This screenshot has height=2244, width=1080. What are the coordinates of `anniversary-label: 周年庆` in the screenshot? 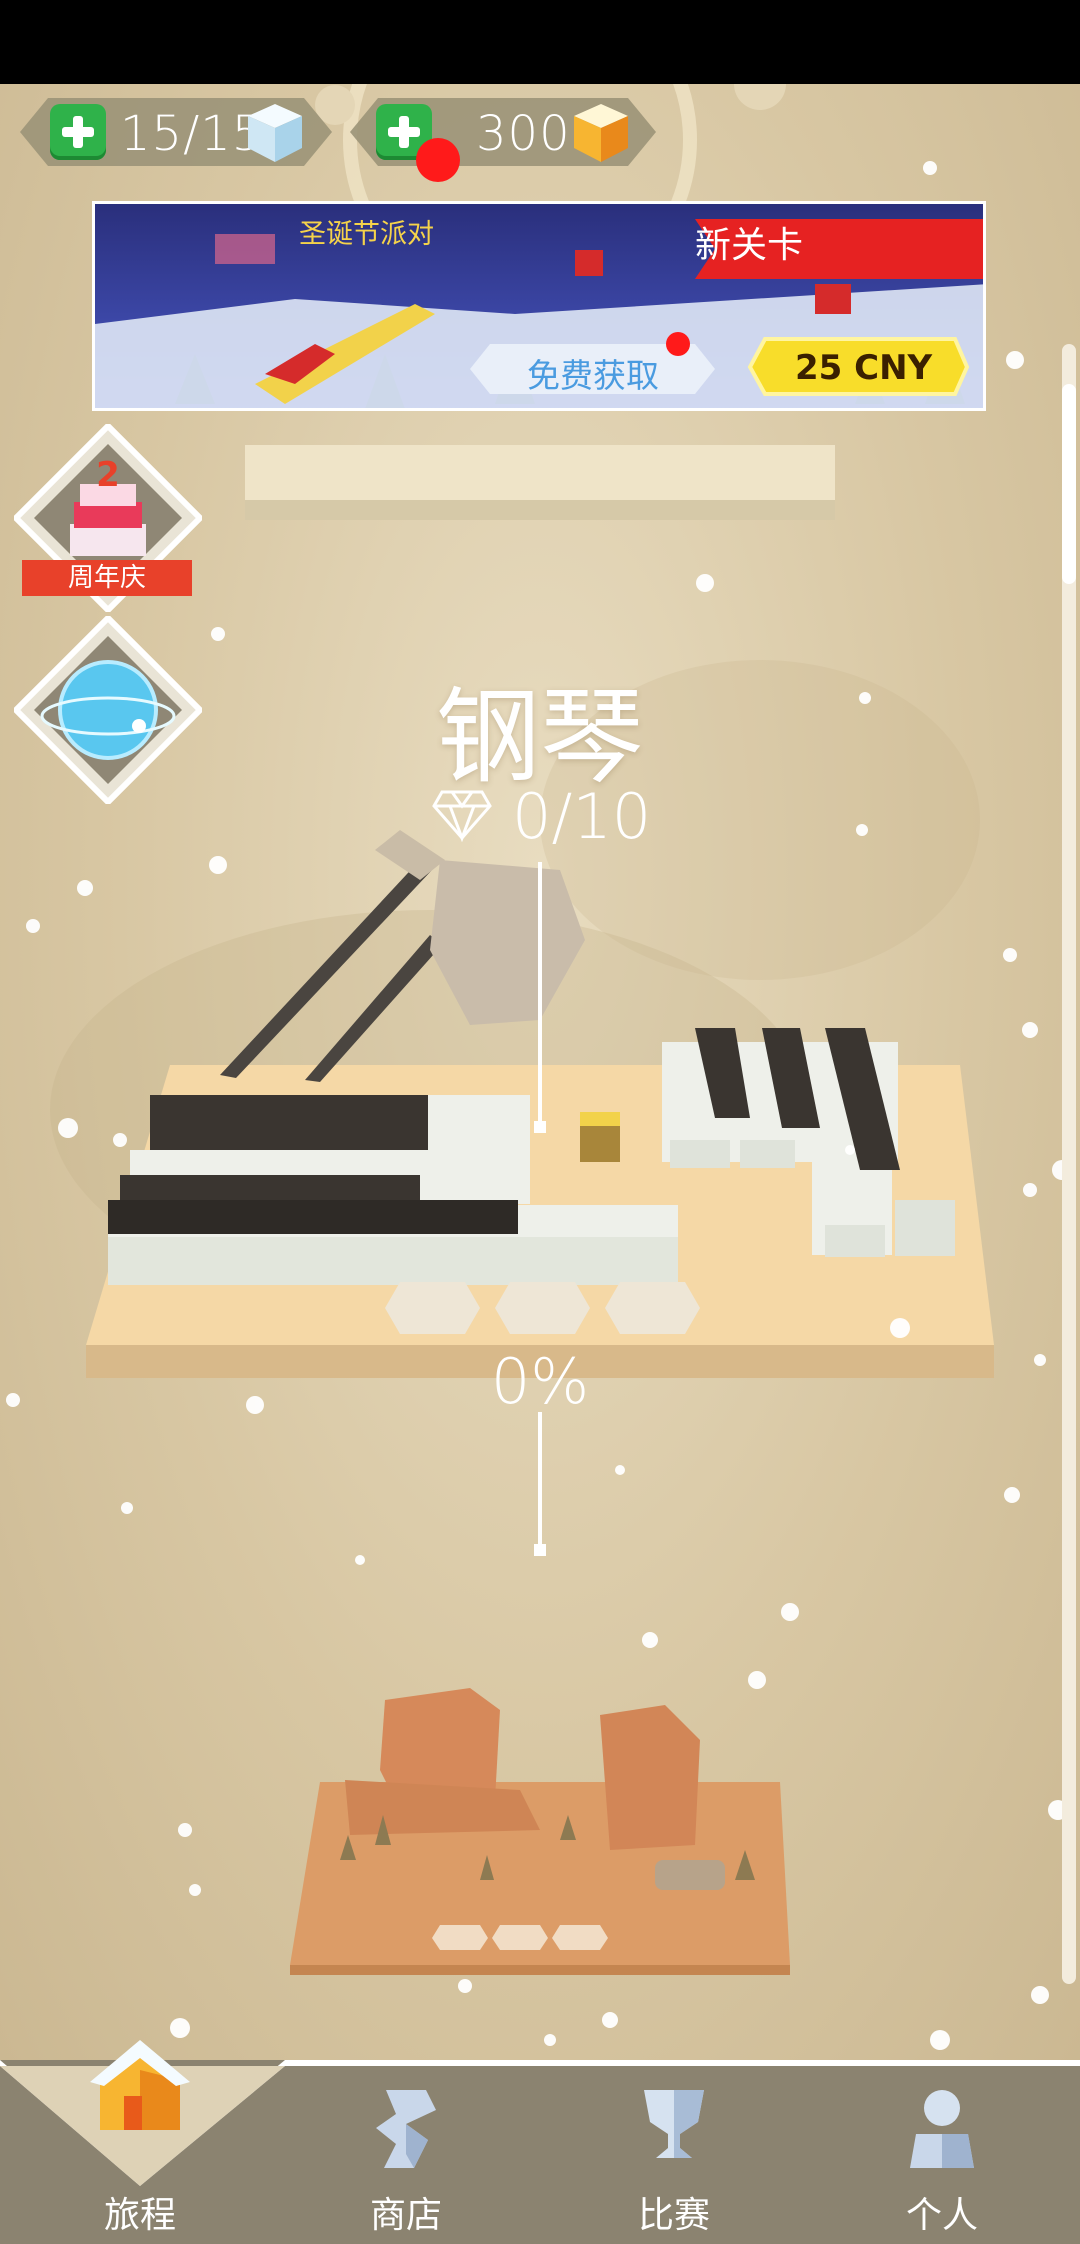 It's located at (107, 578).